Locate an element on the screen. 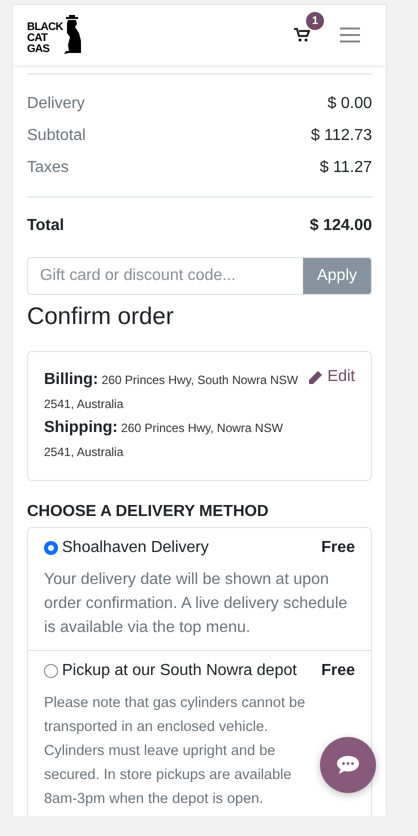  summary-amount: $ 112.73 is located at coordinates (341, 136).